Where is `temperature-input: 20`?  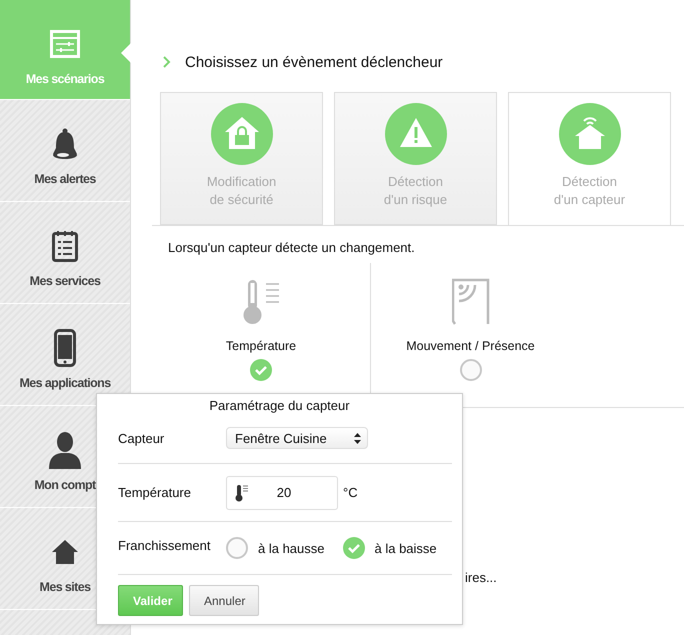 temperature-input: 20 is located at coordinates (282, 493).